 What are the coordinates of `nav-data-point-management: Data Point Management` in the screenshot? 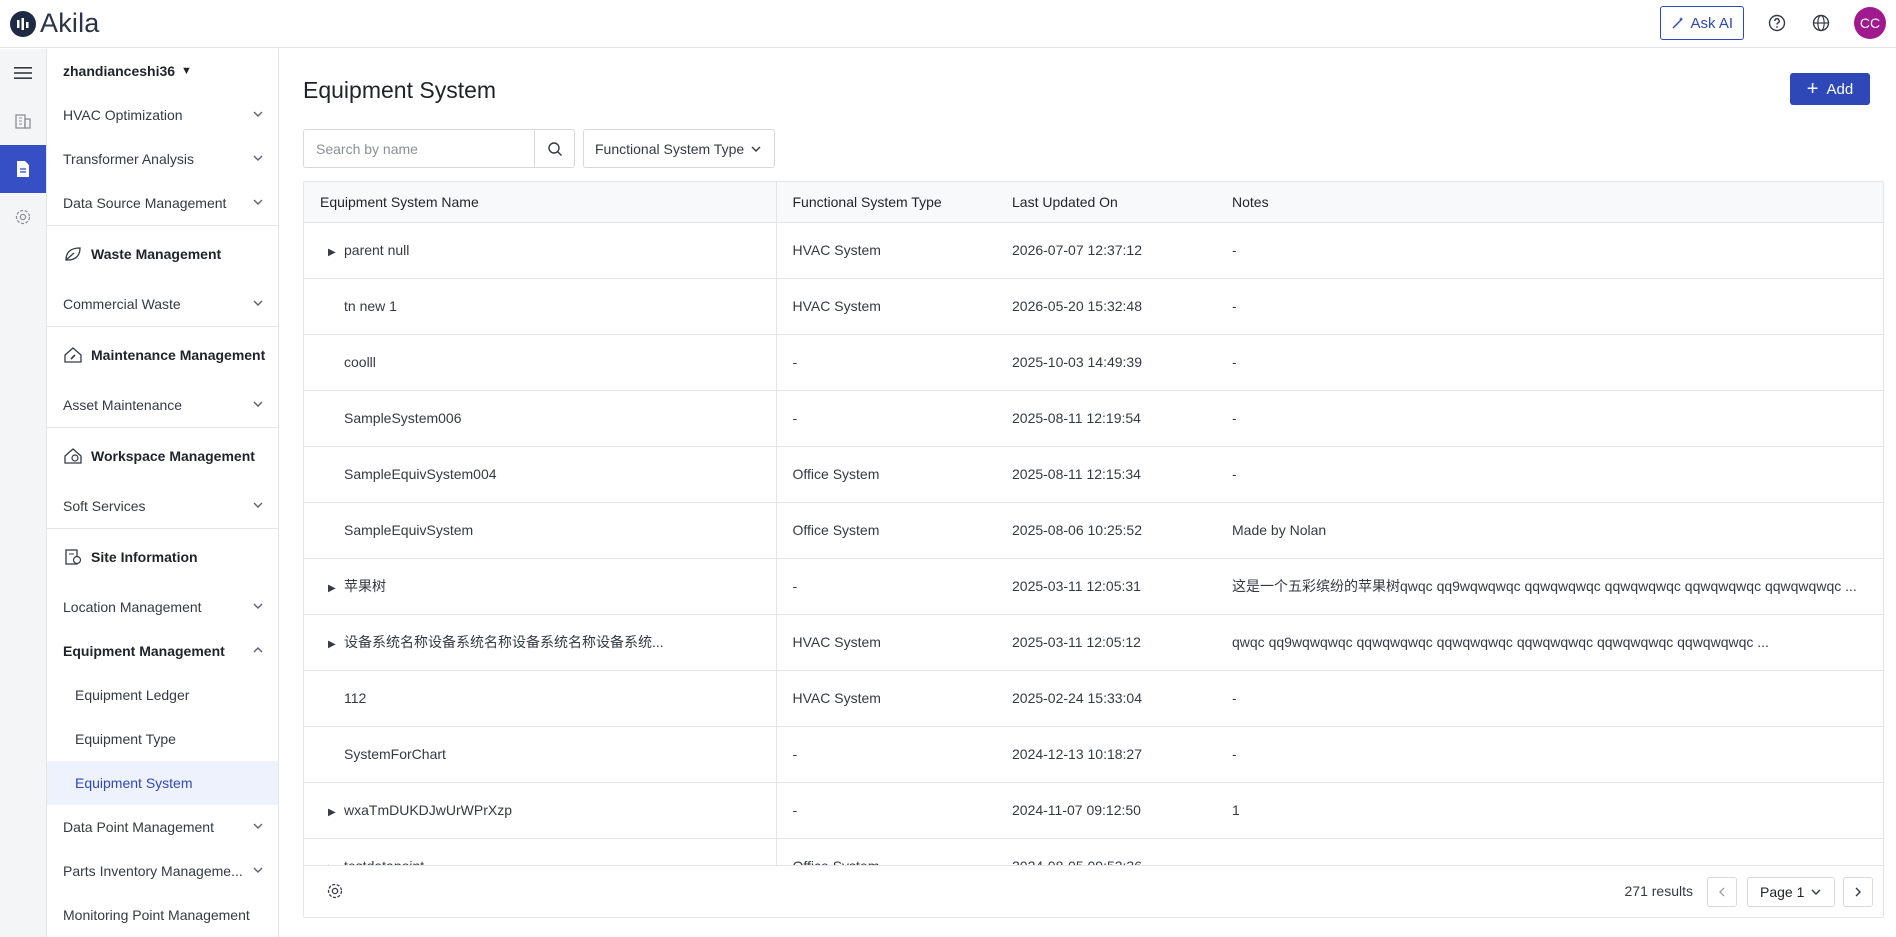 It's located at (162, 827).